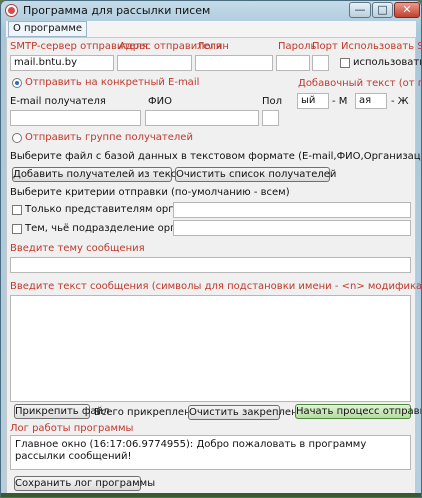 The height and width of the screenshot is (498, 422). I want to click on fio-input, so click(202, 118).